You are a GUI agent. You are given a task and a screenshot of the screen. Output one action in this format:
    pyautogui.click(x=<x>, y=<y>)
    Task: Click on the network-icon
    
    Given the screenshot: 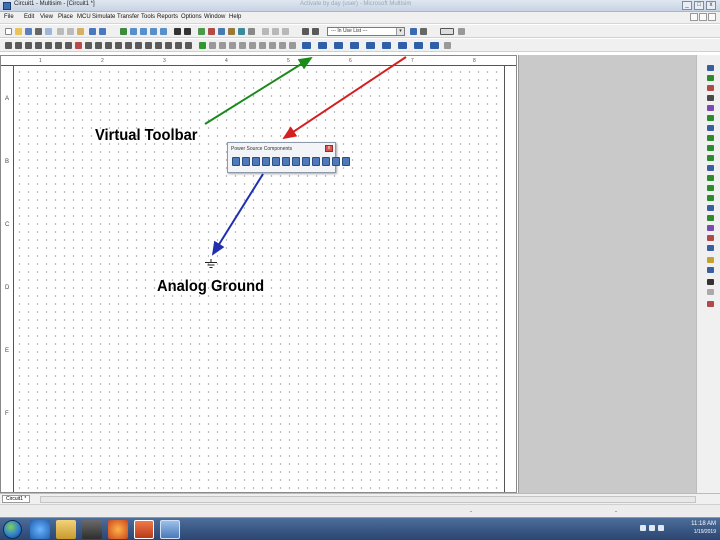 What is the action you would take?
    pyautogui.click(x=652, y=528)
    